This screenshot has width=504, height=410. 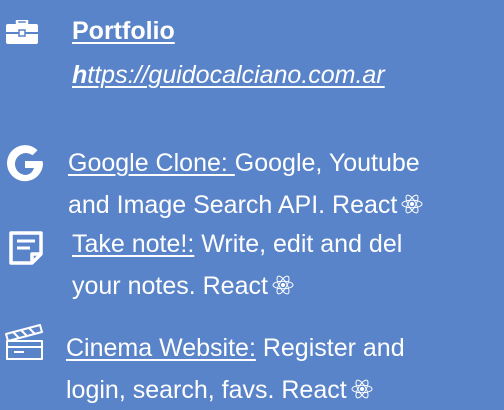 What do you see at coordinates (25, 163) in the screenshot?
I see `google-g-icon` at bounding box center [25, 163].